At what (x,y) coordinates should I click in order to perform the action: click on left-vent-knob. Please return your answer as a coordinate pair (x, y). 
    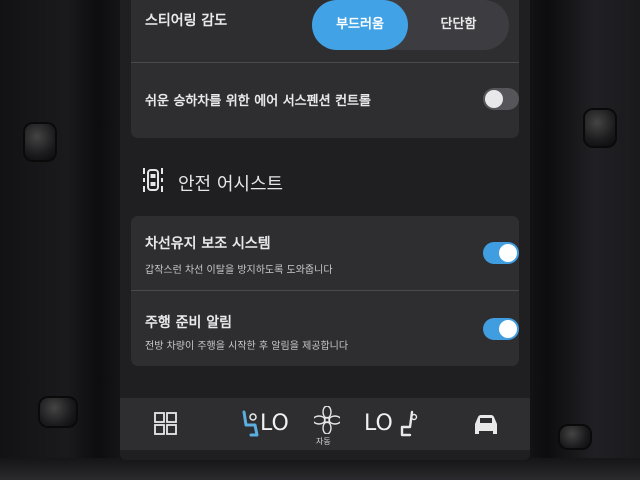
    Looking at the image, I should click on (40, 142).